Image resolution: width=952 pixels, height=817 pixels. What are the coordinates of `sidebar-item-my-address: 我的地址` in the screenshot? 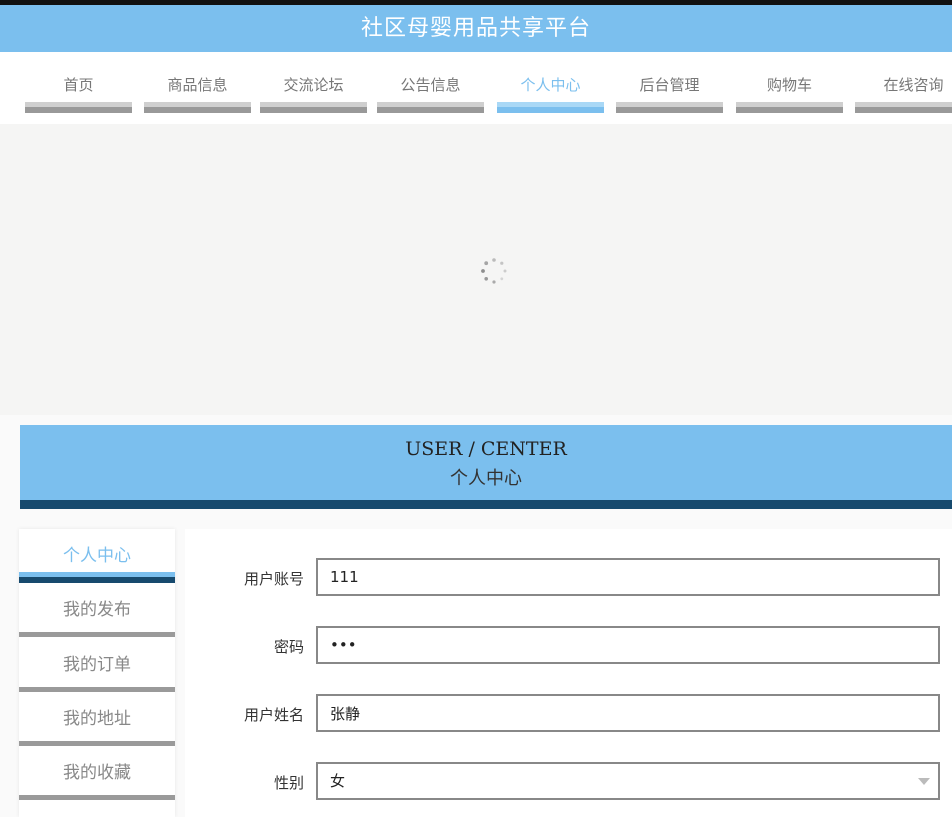 It's located at (97, 719).